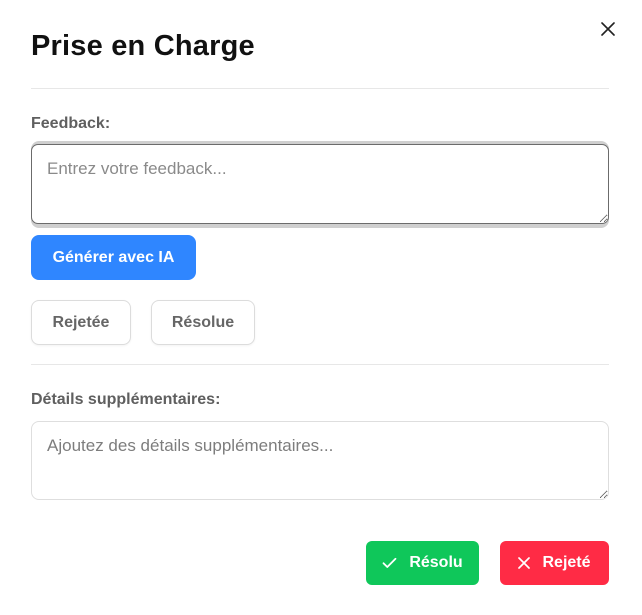 The width and height of the screenshot is (642, 615). I want to click on feedback-textarea, so click(320, 184).